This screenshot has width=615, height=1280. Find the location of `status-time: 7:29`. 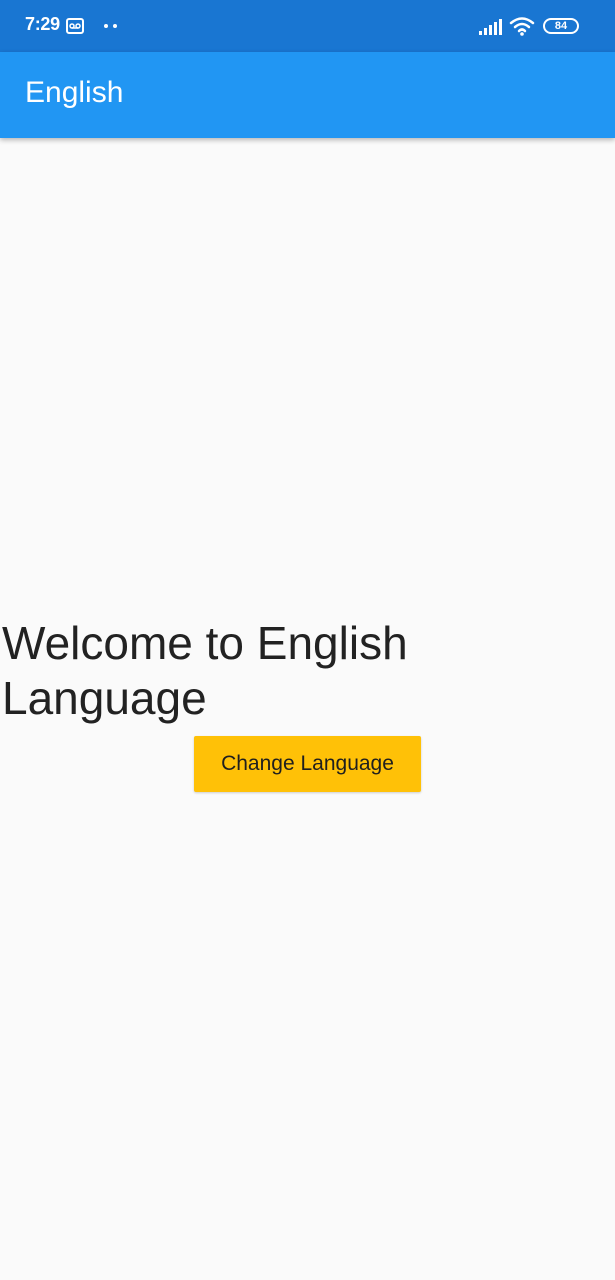

status-time: 7:29 is located at coordinates (42, 24).